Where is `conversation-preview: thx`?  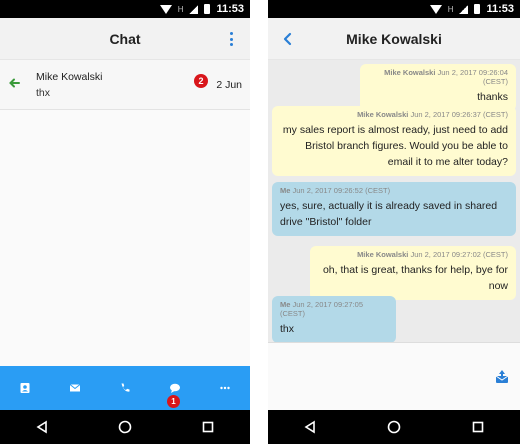
conversation-preview: thx is located at coordinates (43, 93).